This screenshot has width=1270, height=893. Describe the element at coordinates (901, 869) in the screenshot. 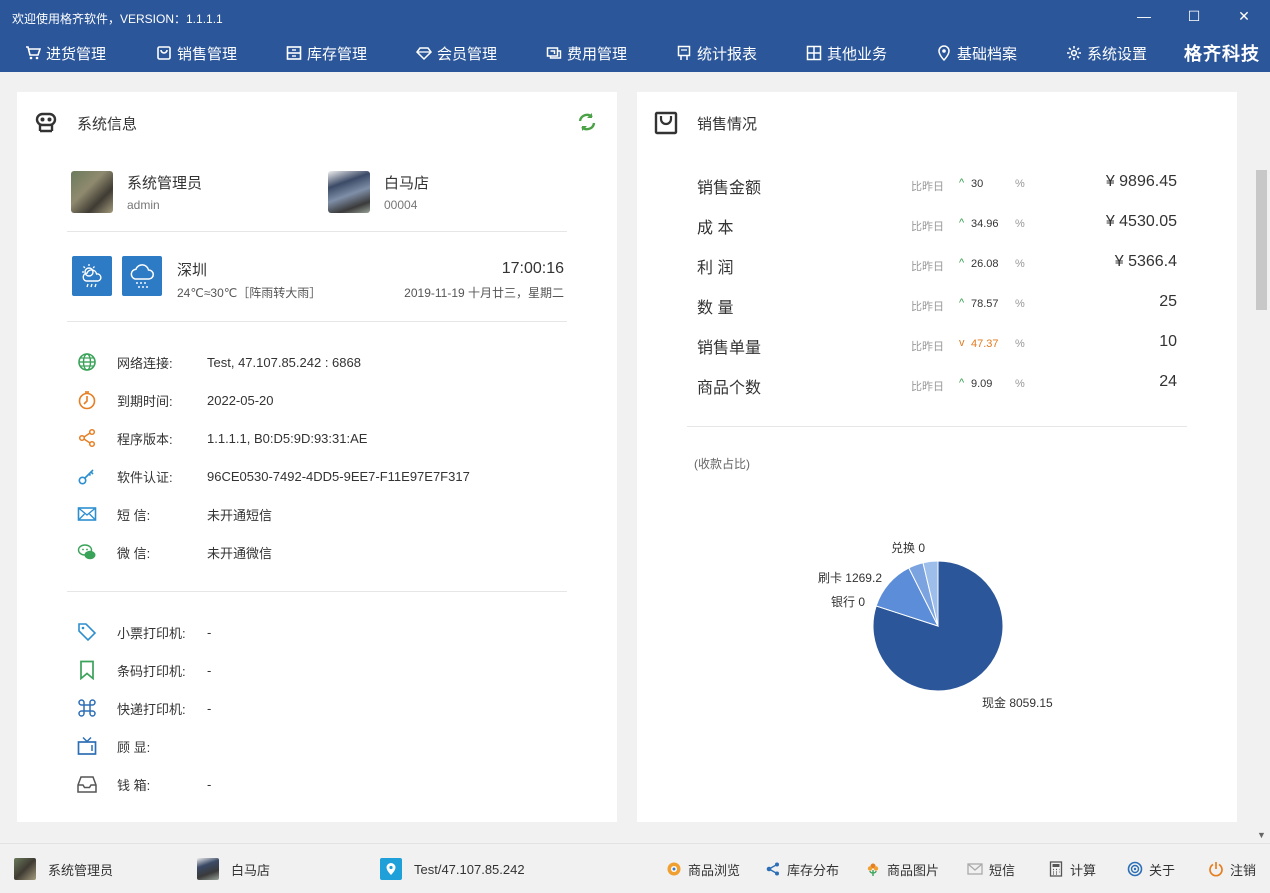

I see `action-product-images: 商品图片` at that location.